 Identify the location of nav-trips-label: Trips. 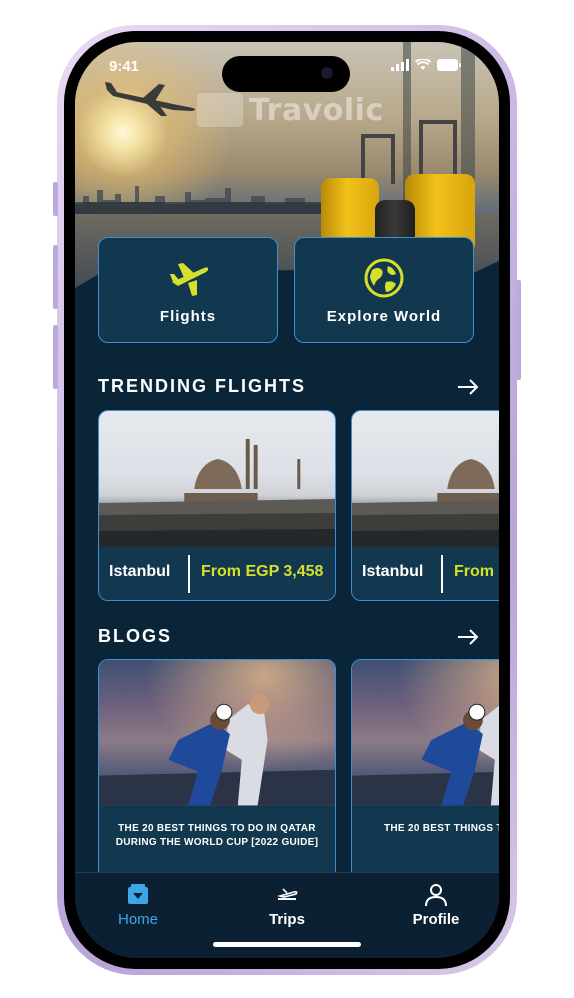
(287, 919).